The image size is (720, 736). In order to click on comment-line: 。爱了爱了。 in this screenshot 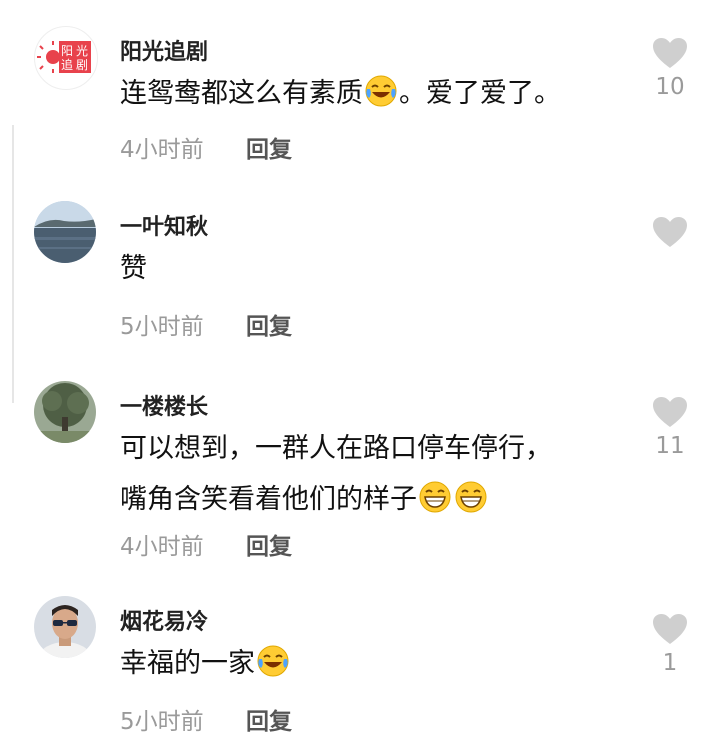, I will do `click(480, 93)`.